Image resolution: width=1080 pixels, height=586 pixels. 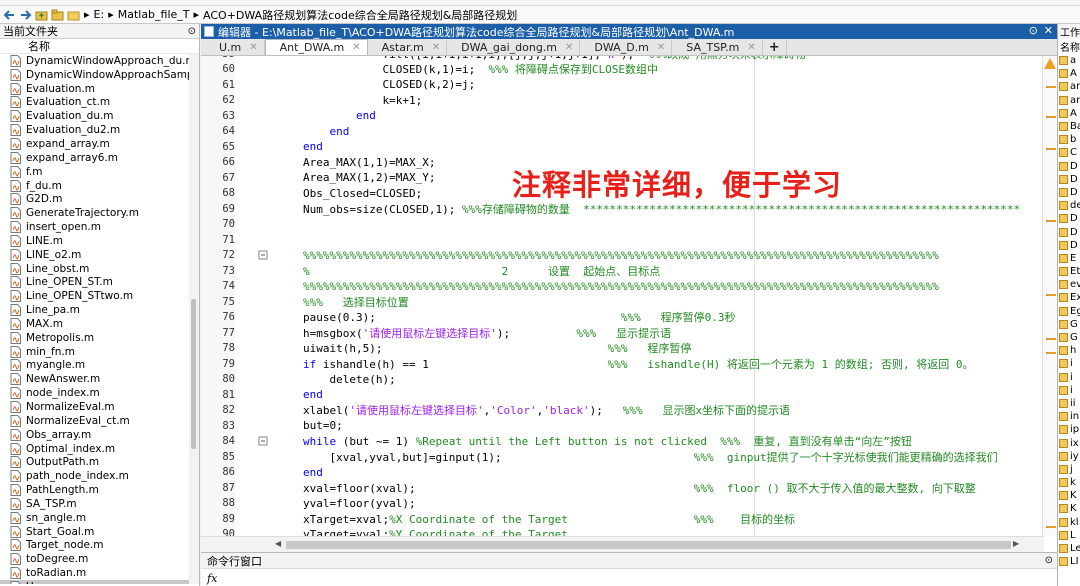 What do you see at coordinates (95, 144) in the screenshot?
I see `file-item: expand_array.m` at bounding box center [95, 144].